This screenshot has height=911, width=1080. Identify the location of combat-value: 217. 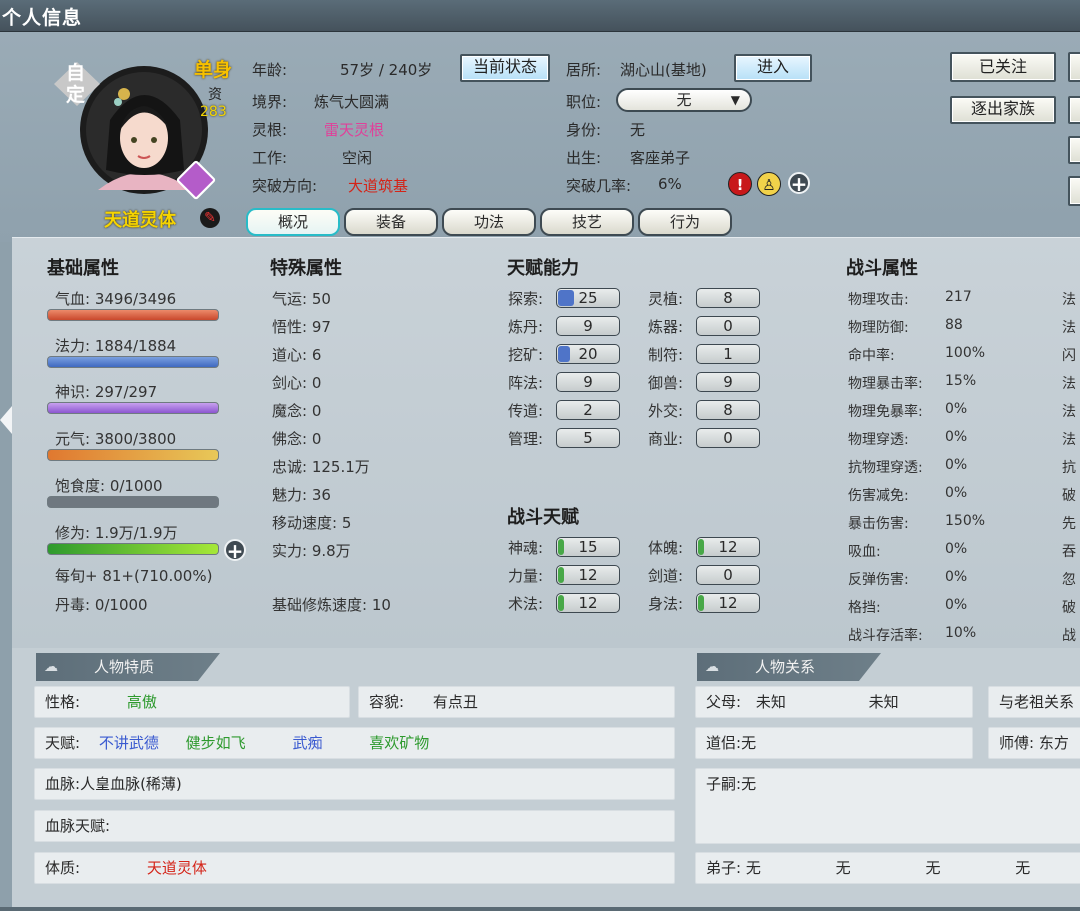
(958, 297).